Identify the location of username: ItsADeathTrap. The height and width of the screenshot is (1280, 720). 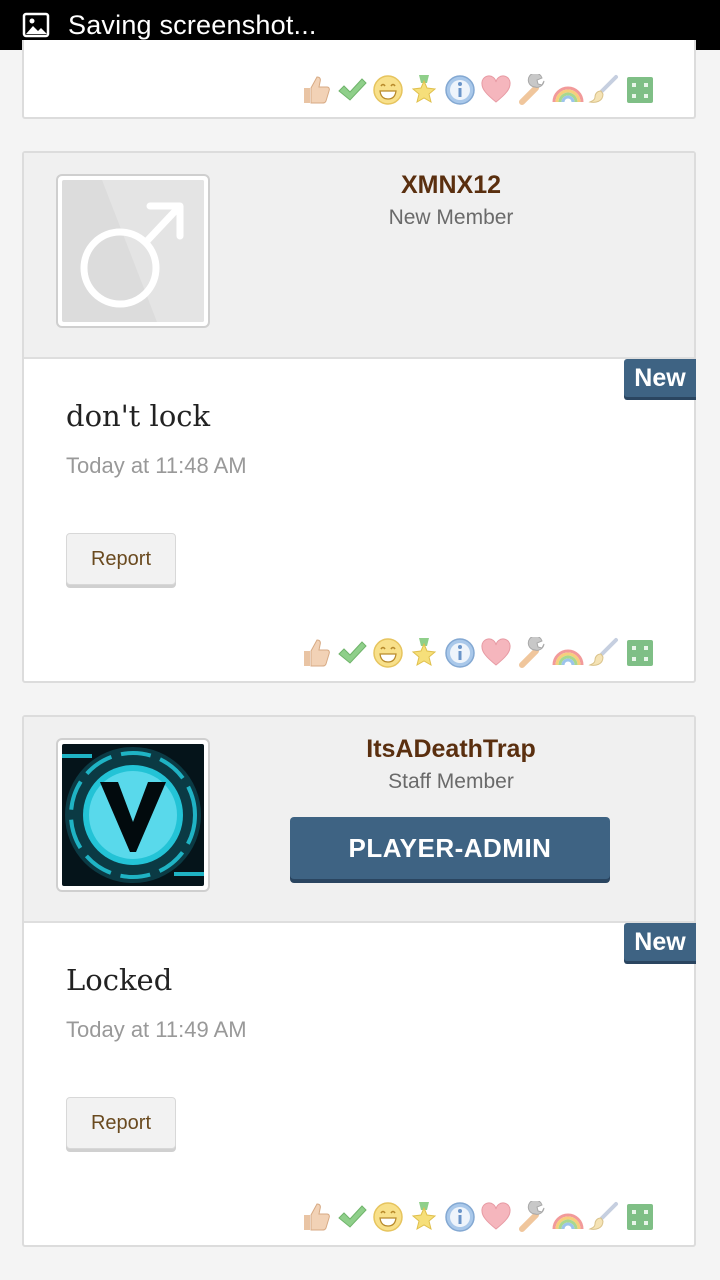
(451, 749).